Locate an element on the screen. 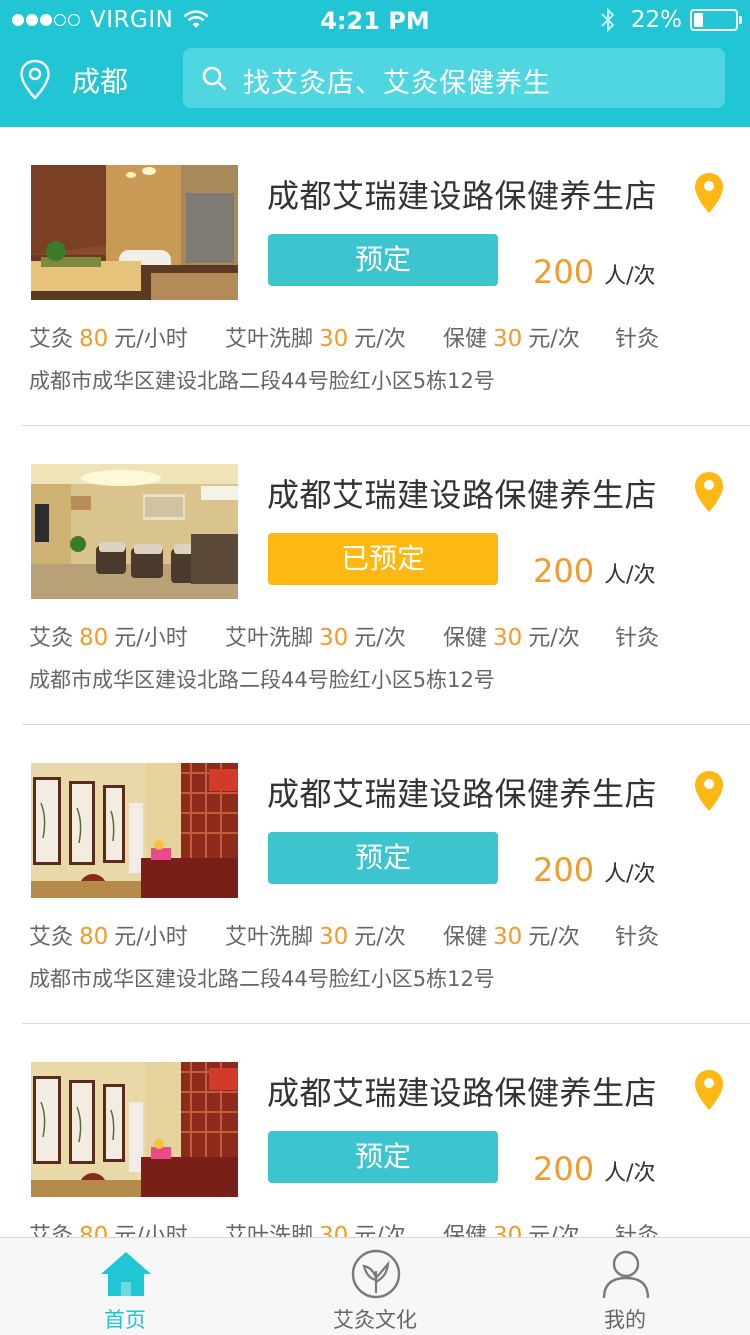  search-input: 找艾灸店、艾灸保健养生 is located at coordinates (454, 78).